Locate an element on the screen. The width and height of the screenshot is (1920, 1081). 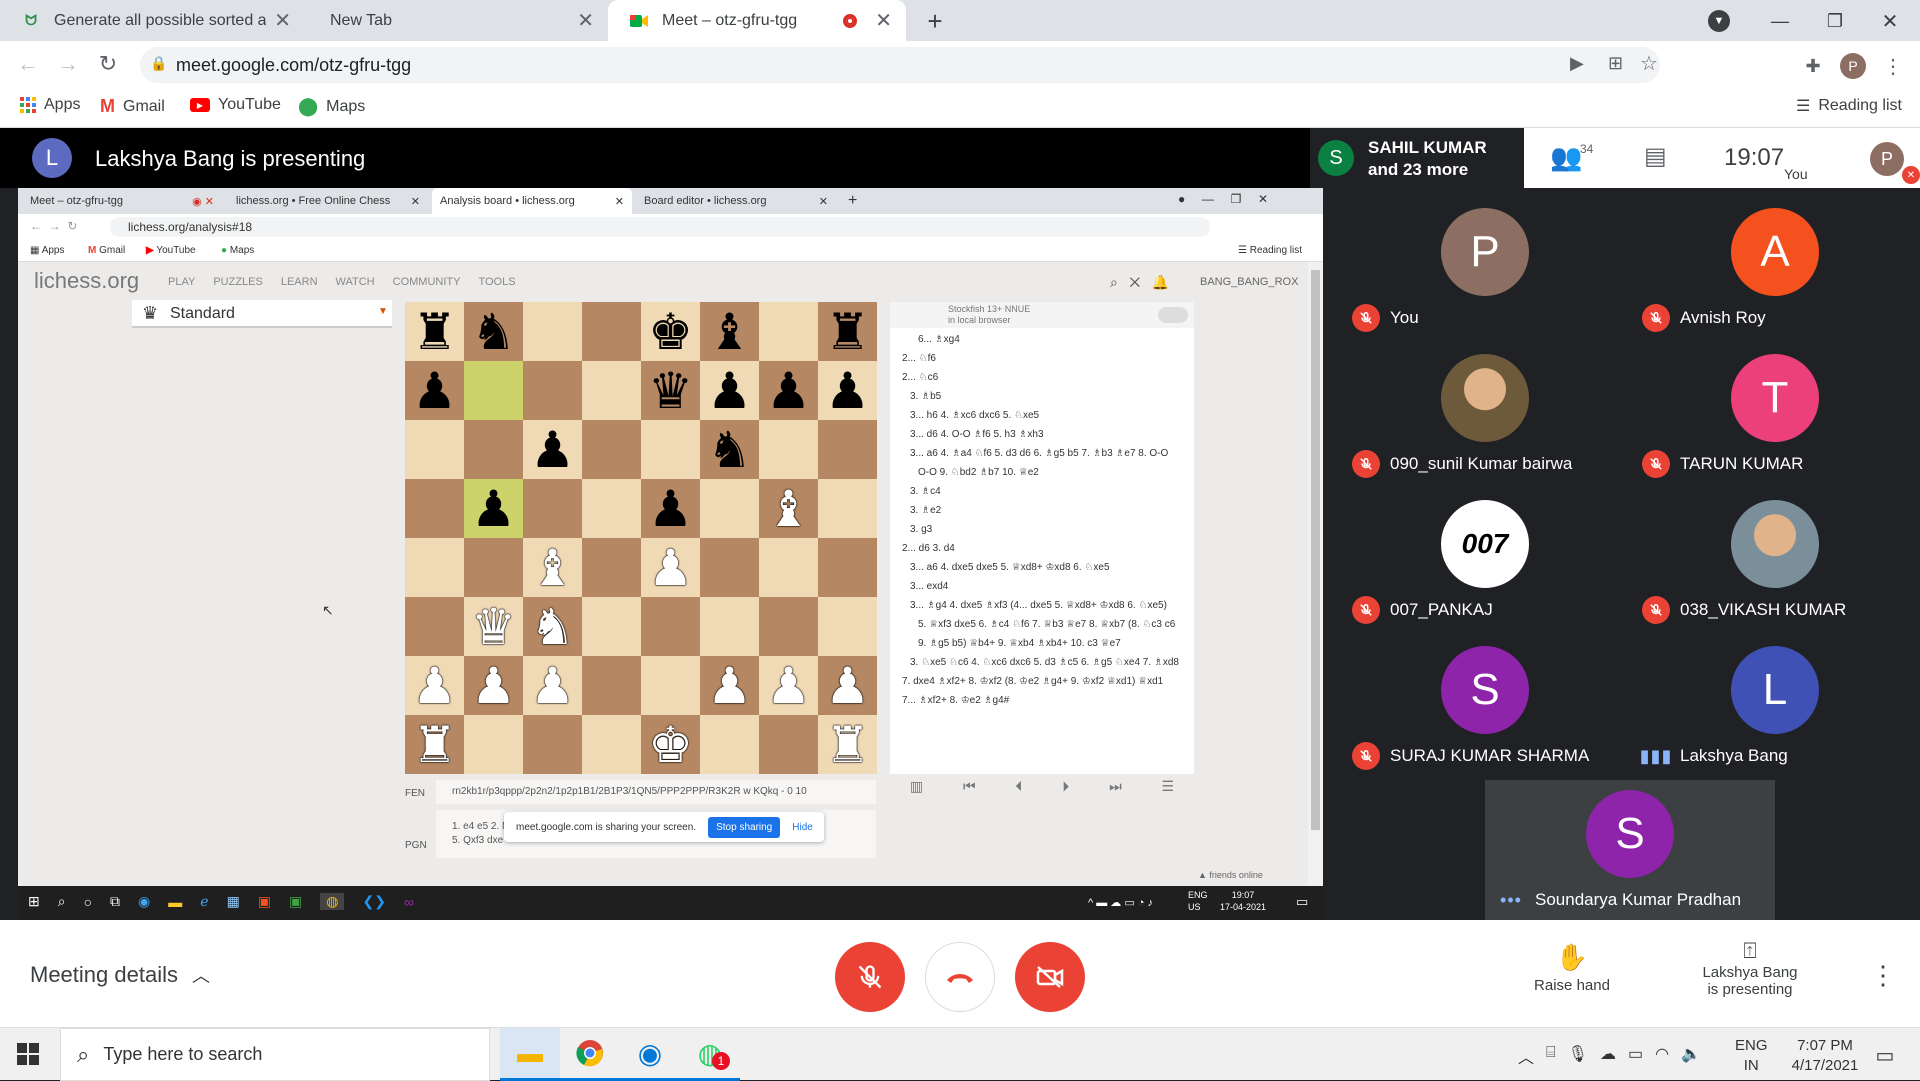
presenting-title: Lakshya Bang is presenting is located at coordinates (230, 158).